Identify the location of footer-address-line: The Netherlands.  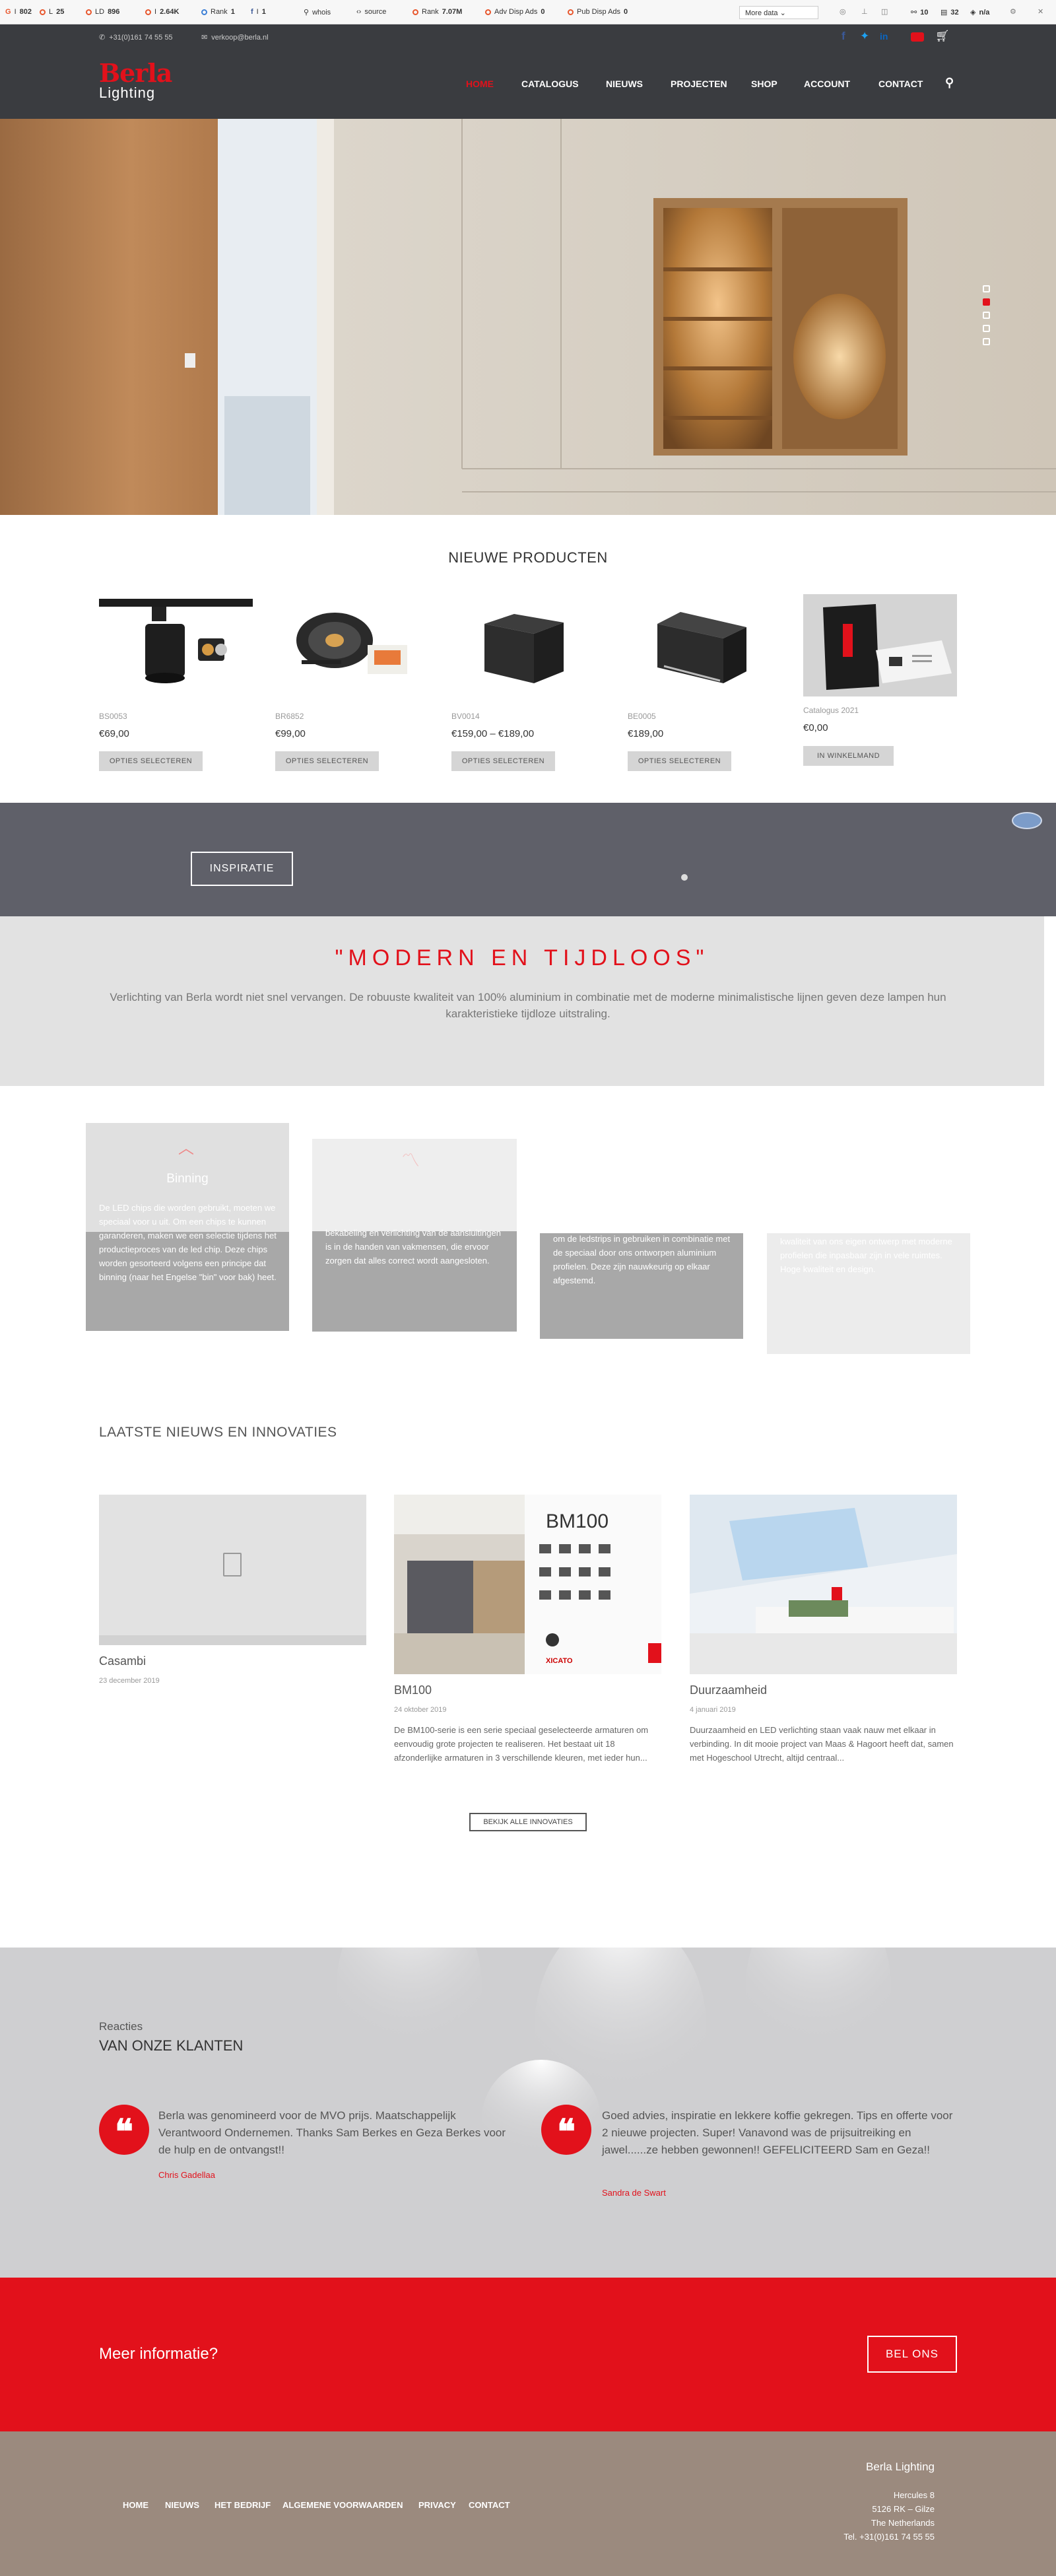
(903, 2523).